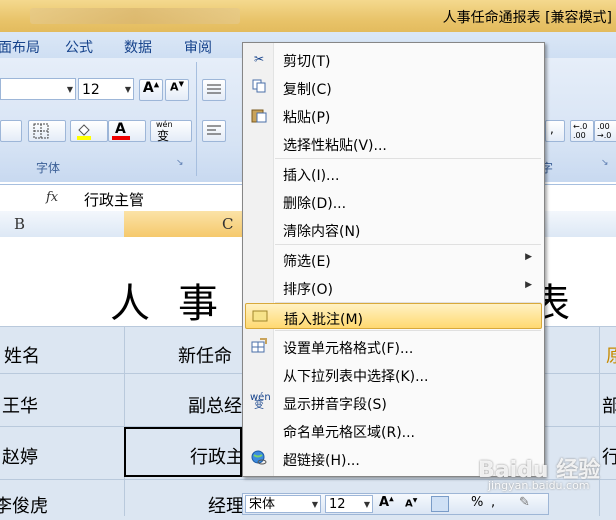  I want to click on align-top-button, so click(214, 90).